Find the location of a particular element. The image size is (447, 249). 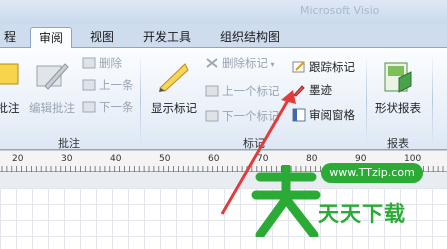

tab-view: 视图 is located at coordinates (102, 37).